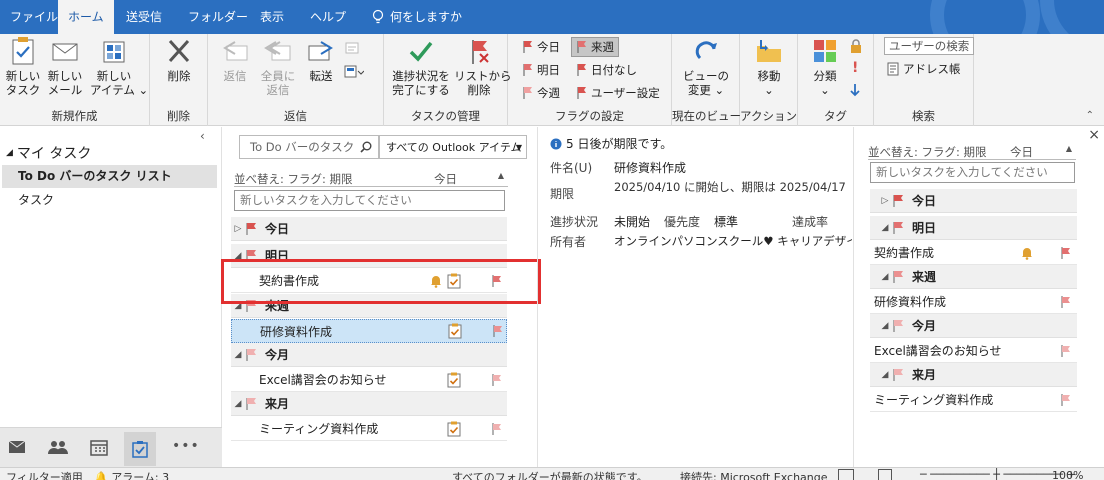 This screenshot has height=480, width=1104. I want to click on task-icon, so click(455, 331).